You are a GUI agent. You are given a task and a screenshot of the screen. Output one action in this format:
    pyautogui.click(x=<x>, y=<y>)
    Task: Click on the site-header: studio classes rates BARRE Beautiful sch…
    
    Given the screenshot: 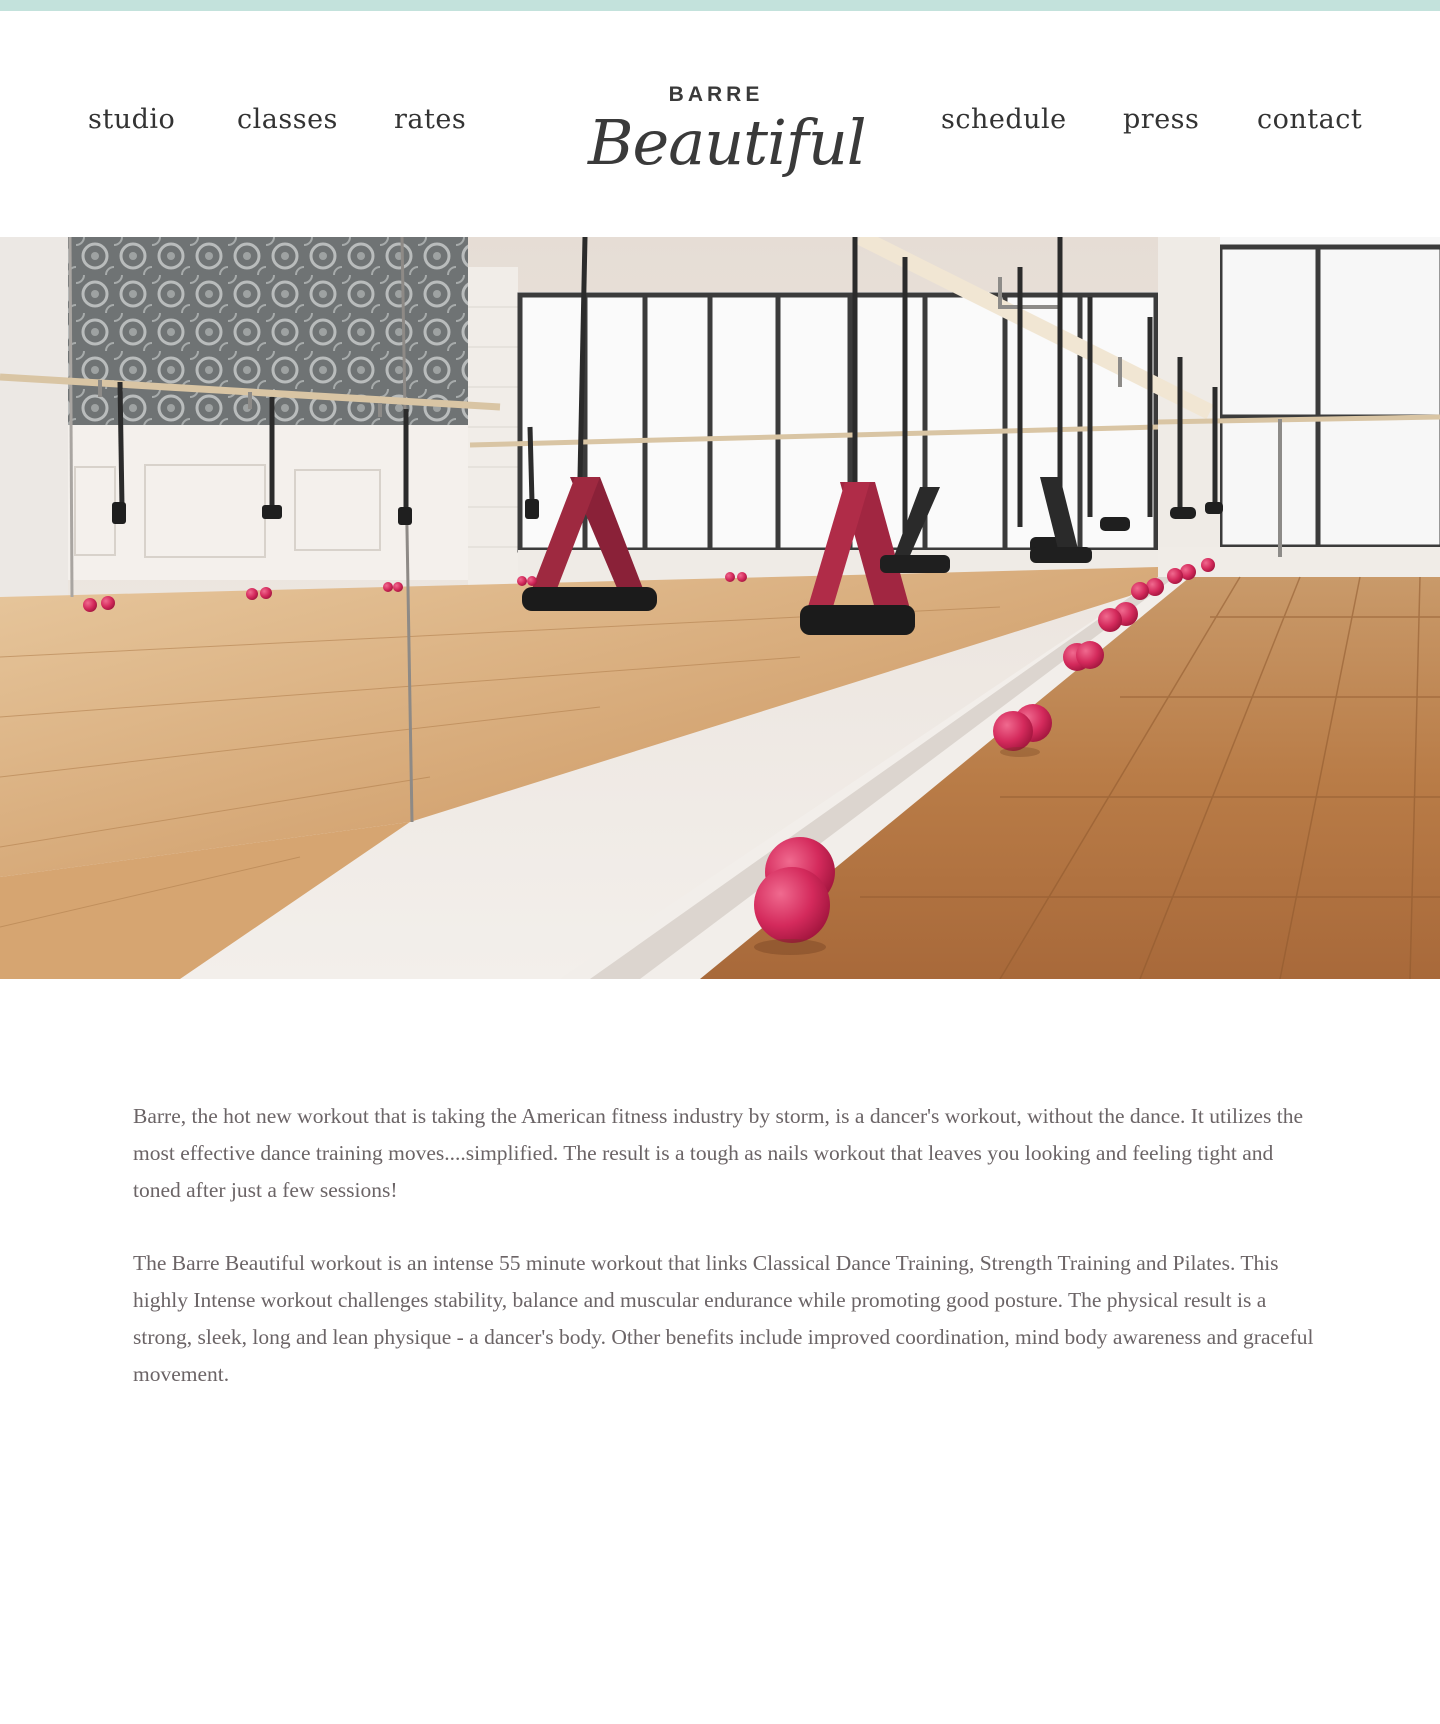 What is the action you would take?
    pyautogui.click(x=720, y=124)
    